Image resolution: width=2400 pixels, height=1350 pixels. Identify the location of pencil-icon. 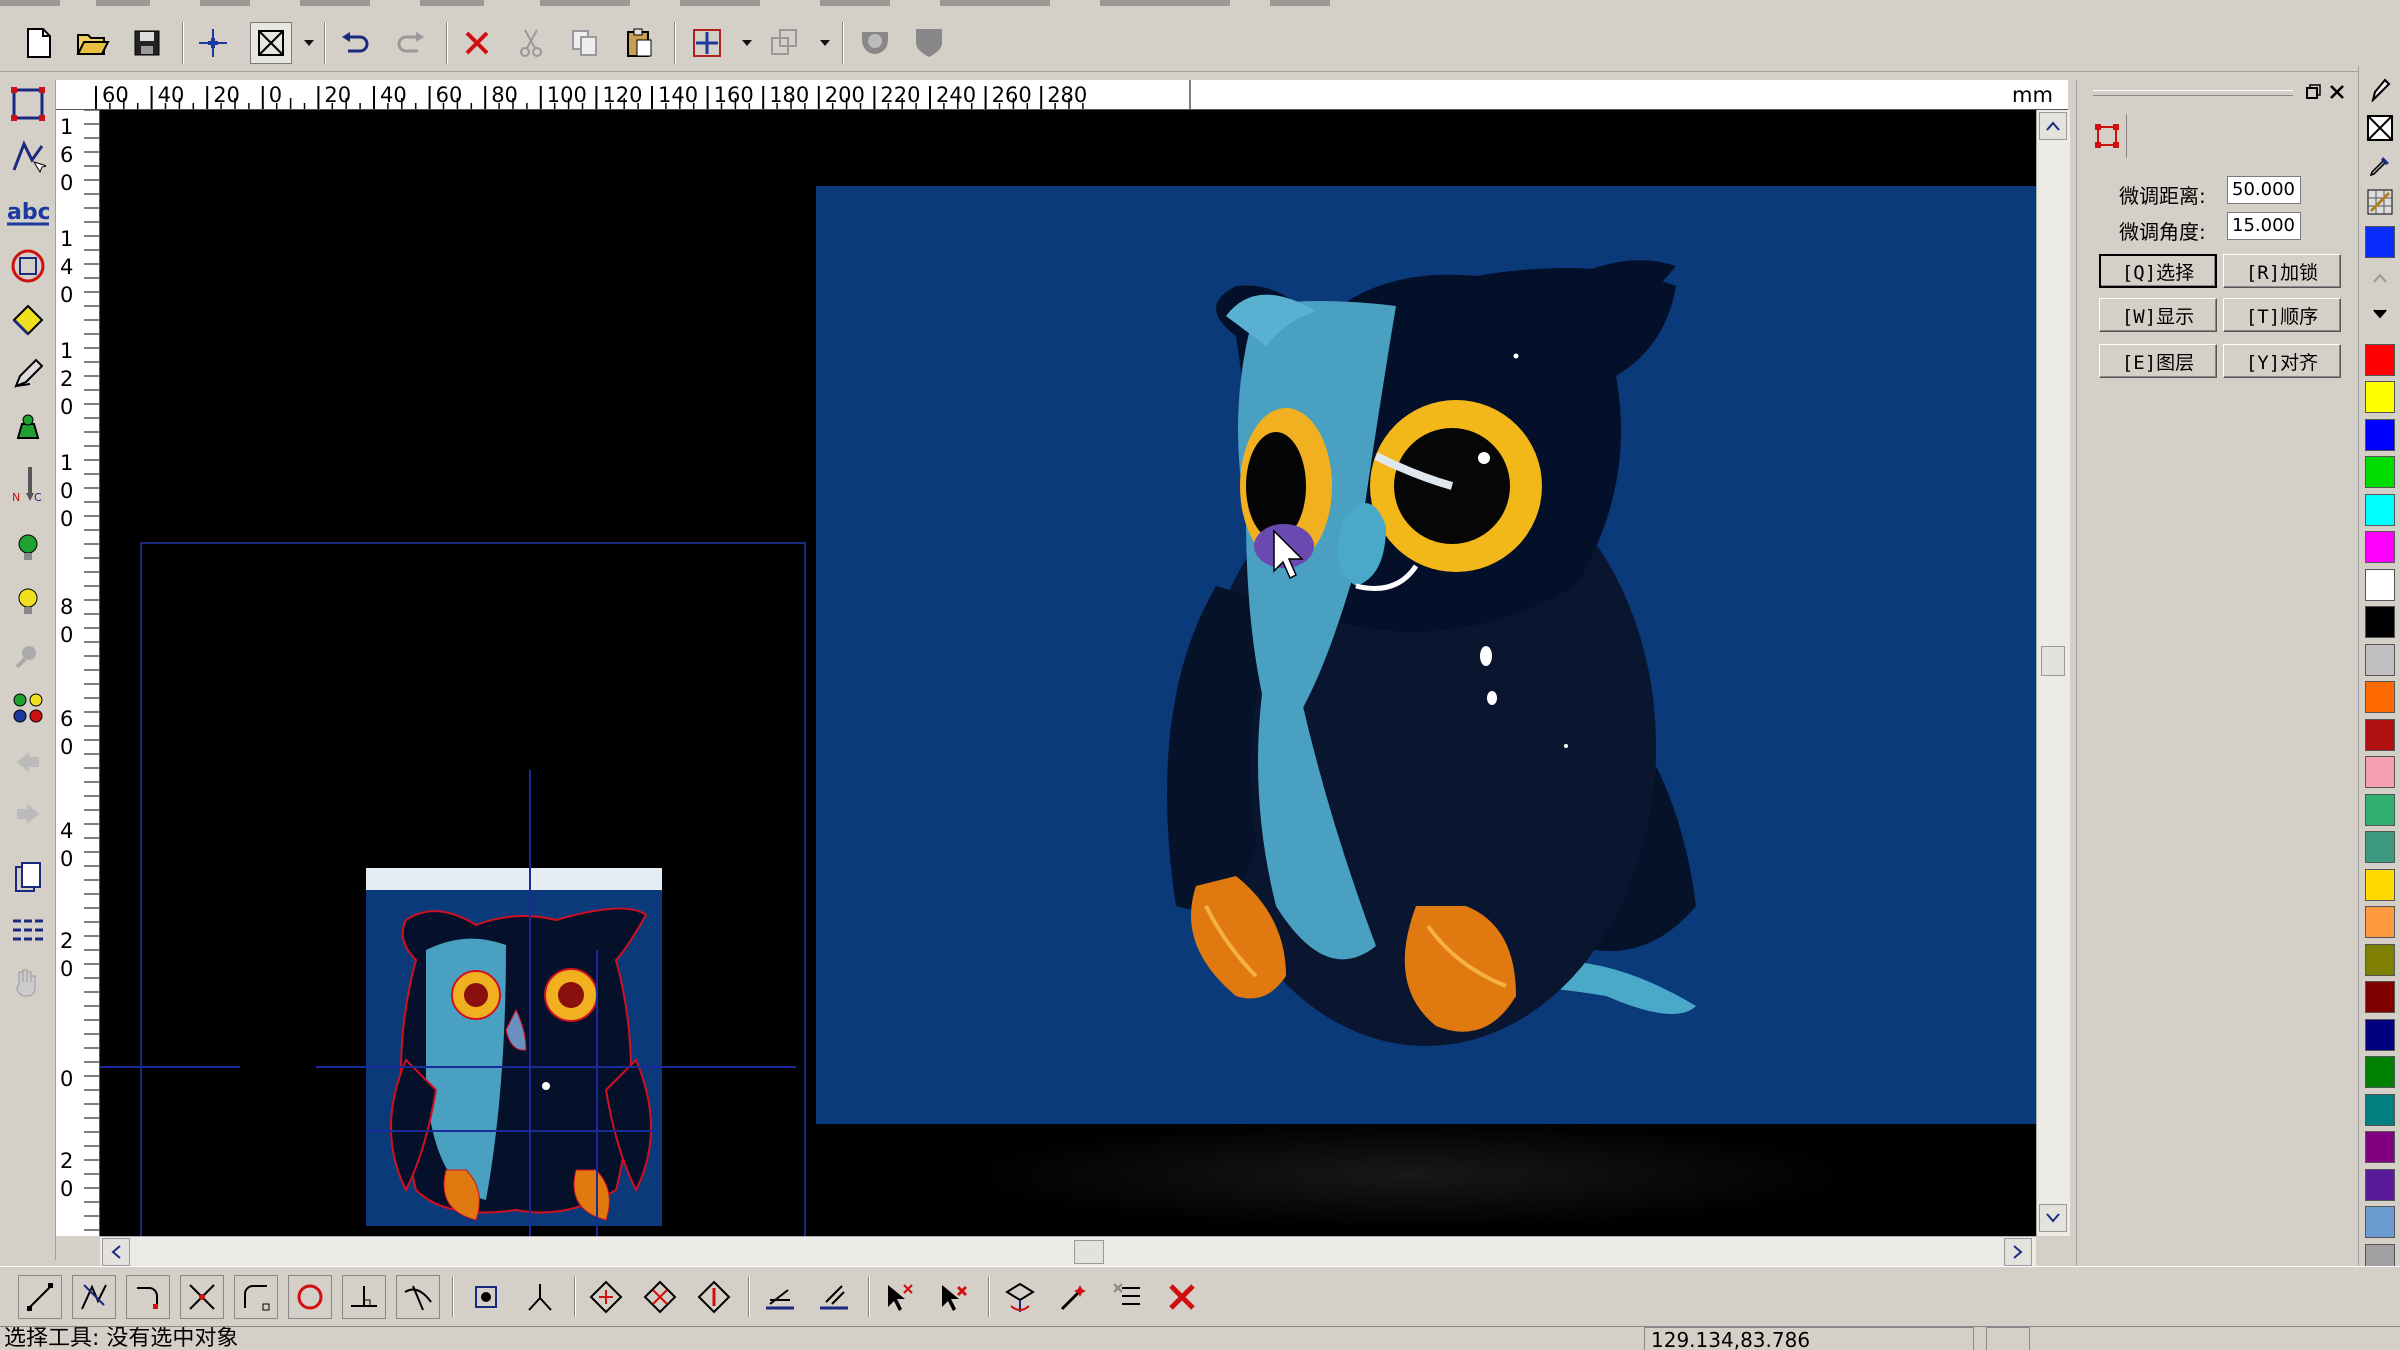
(2380, 90).